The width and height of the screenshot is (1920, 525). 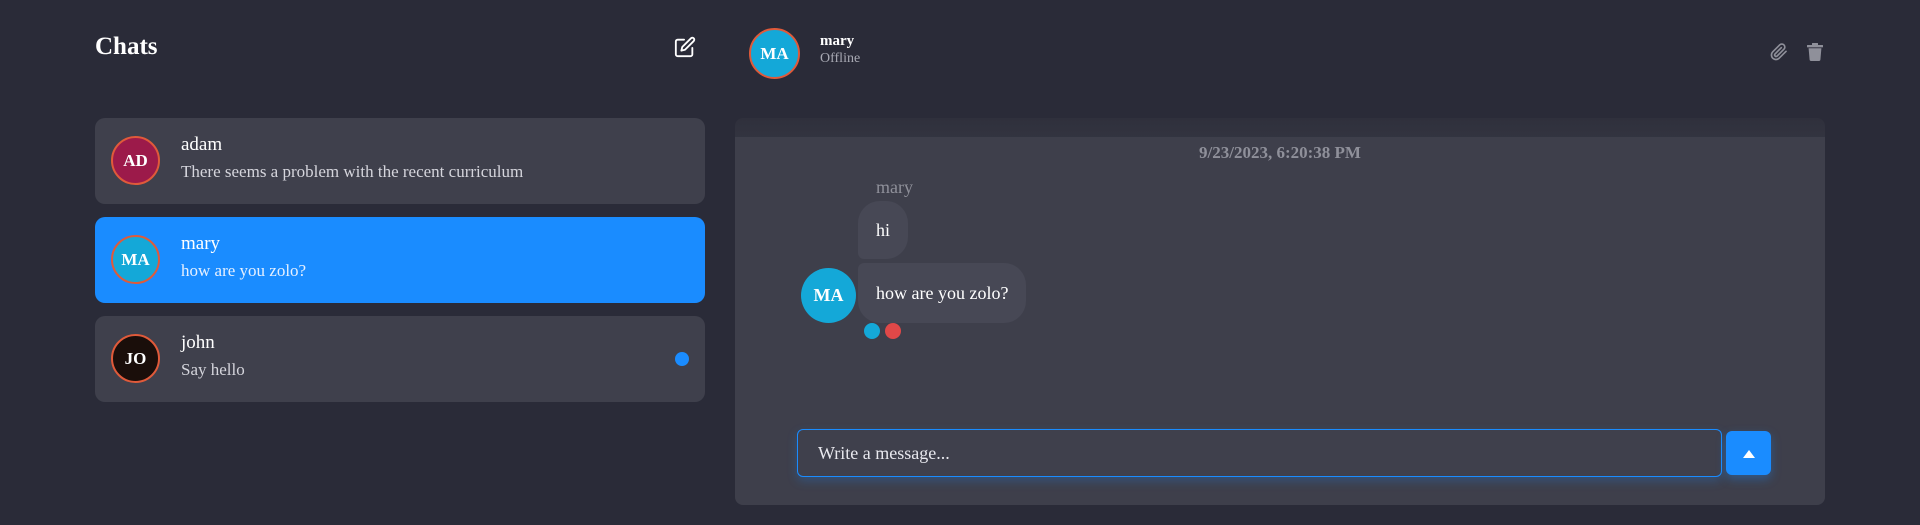 I want to click on paperclip-icon, so click(x=1779, y=54).